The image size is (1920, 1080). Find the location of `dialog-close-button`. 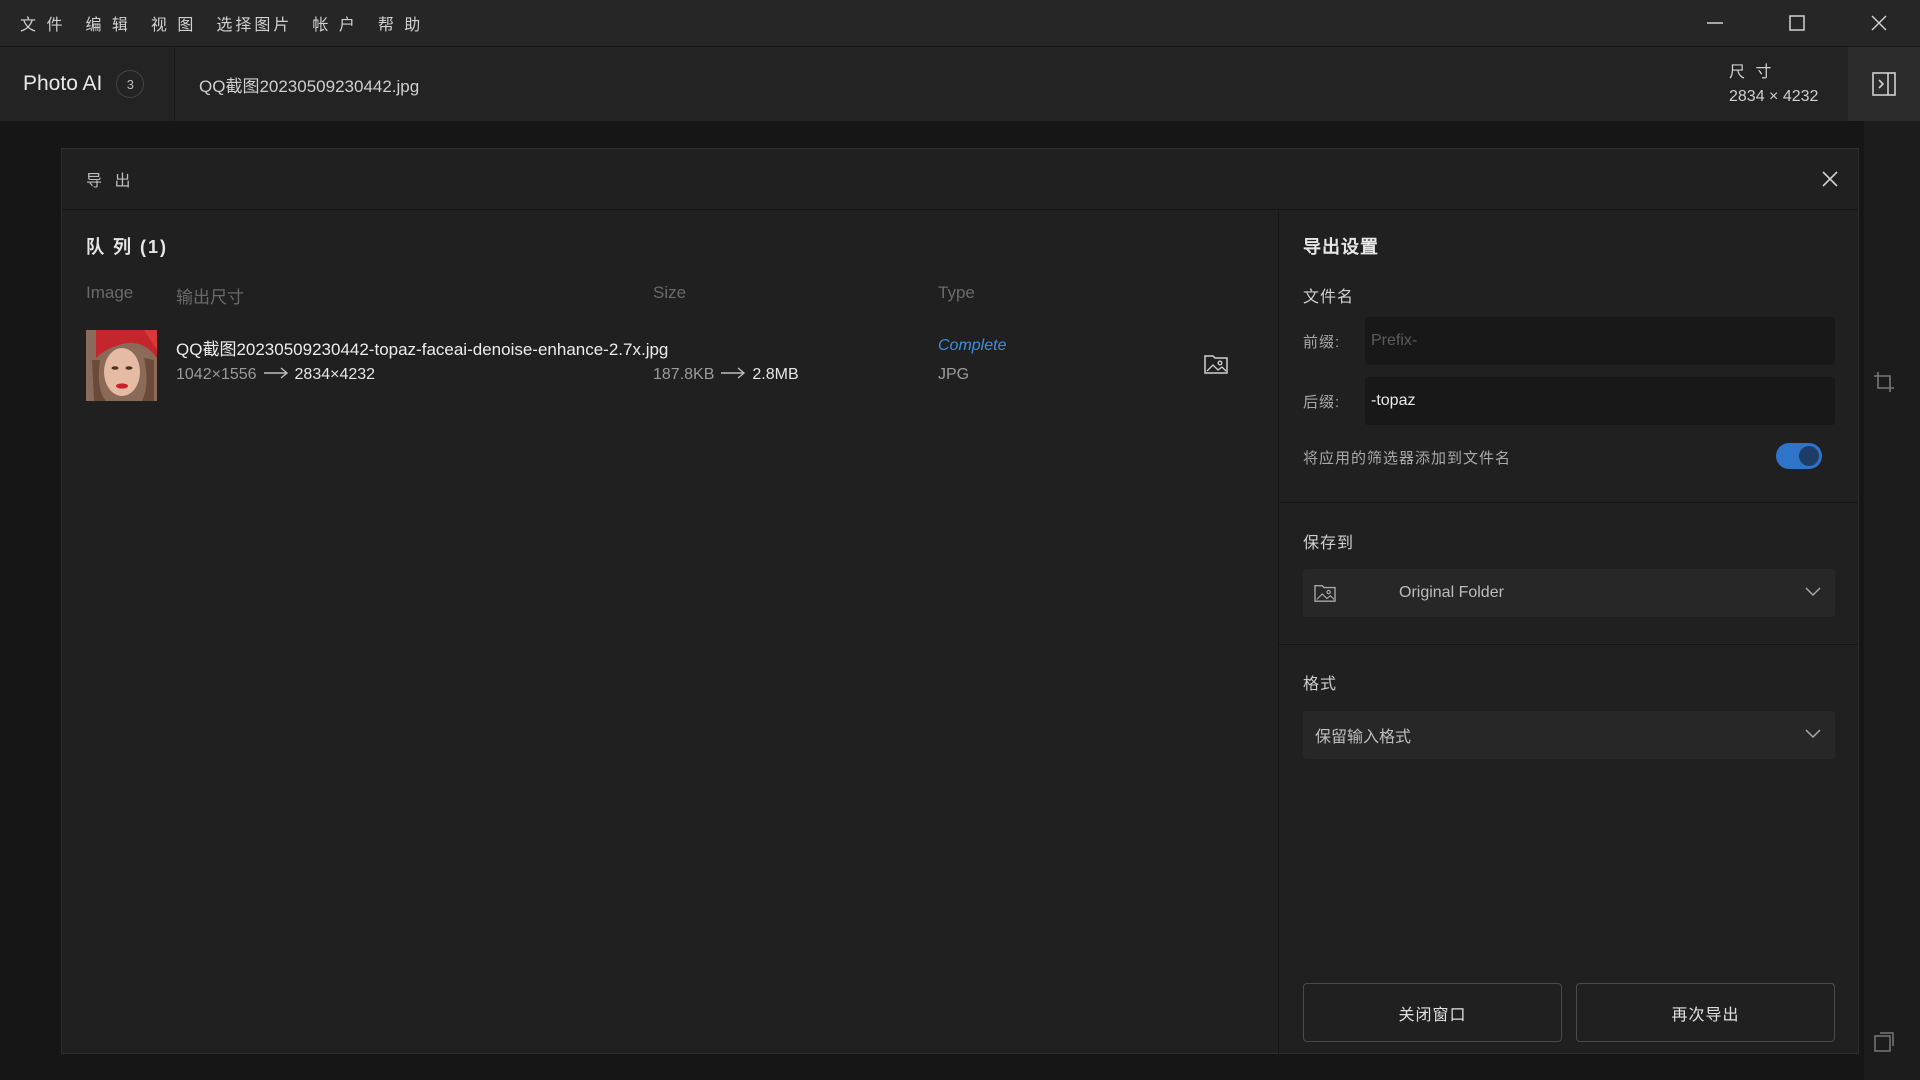

dialog-close-button is located at coordinates (1830, 179).